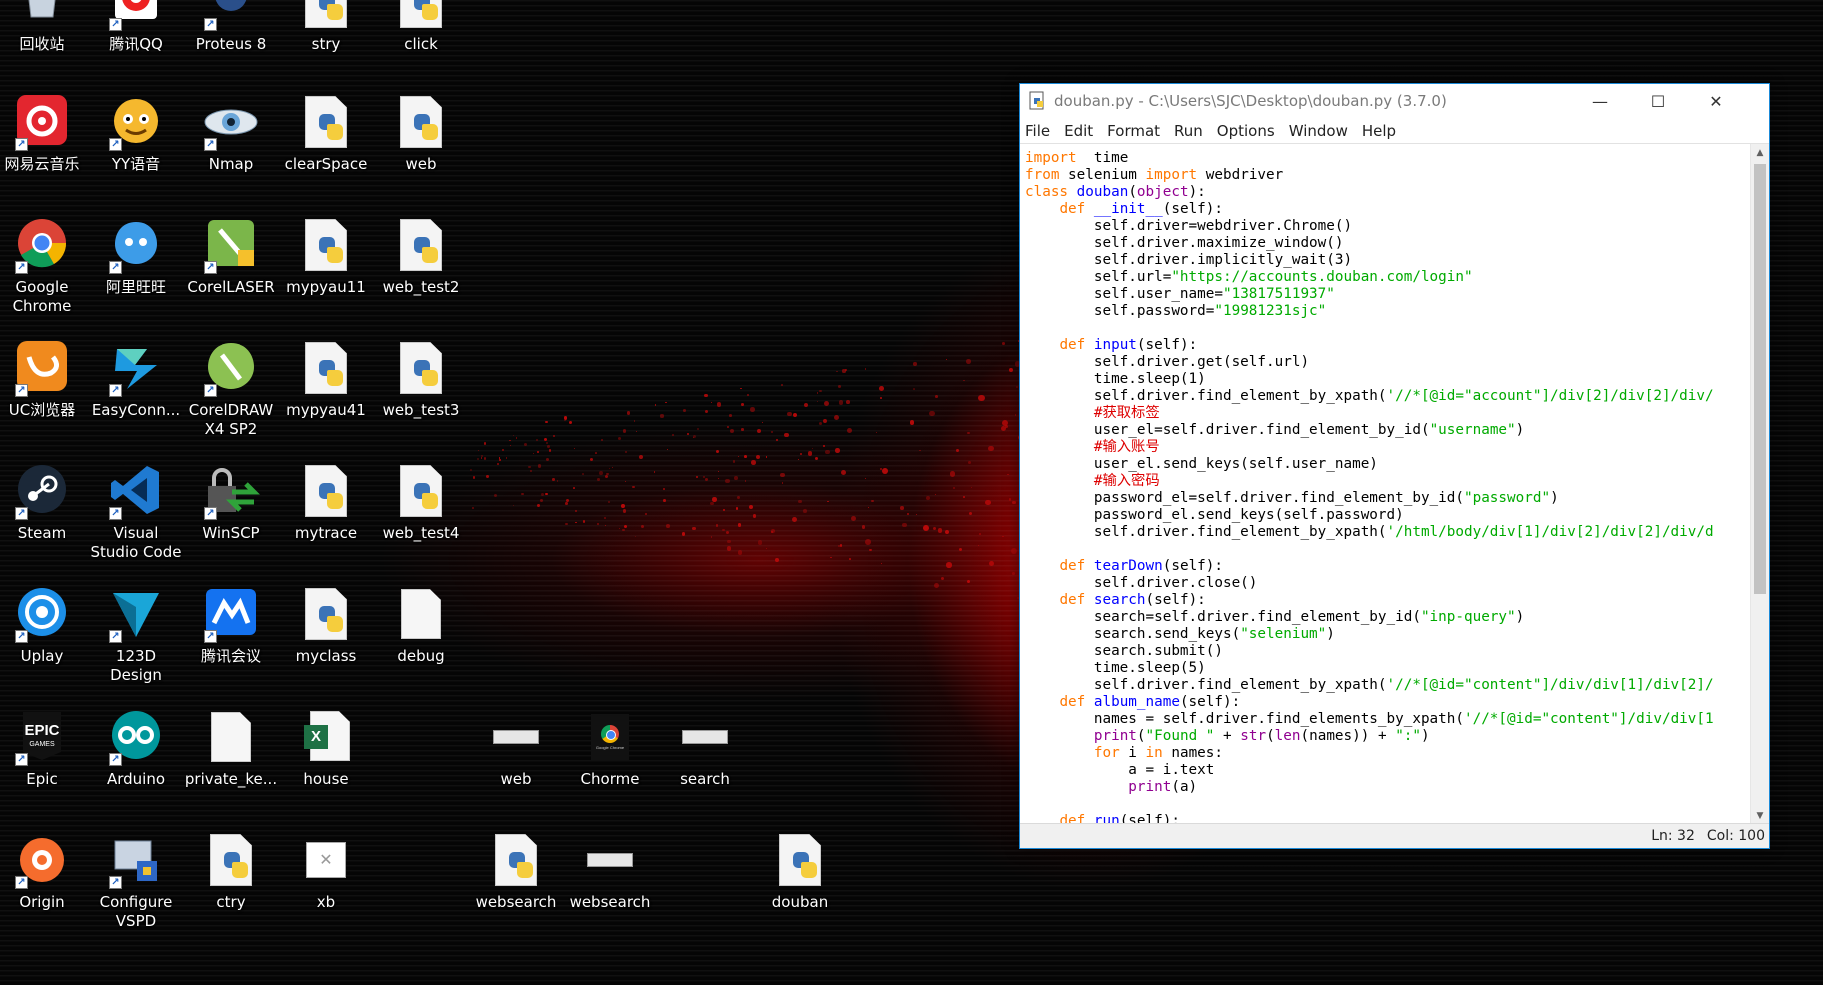  I want to click on desktop-icon: ↗ 网易云音乐, so click(43, 133).